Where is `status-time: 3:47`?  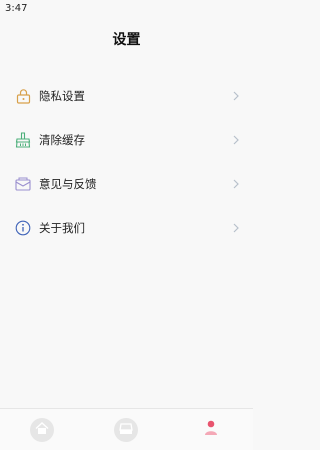
status-time: 3:47 is located at coordinates (16, 8).